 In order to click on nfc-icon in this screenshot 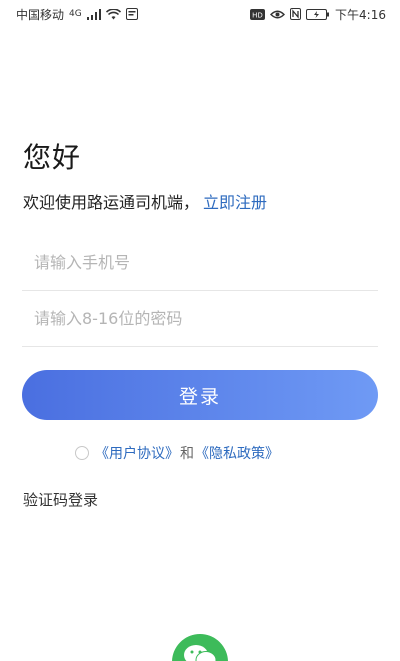, I will do `click(296, 14)`.